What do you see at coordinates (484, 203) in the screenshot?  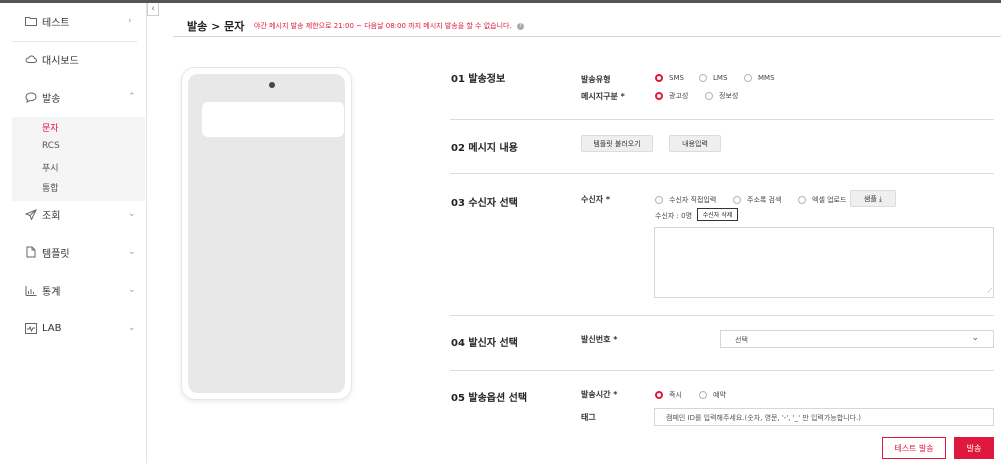 I see `section-title-recipient: 03 수신자 선택` at bounding box center [484, 203].